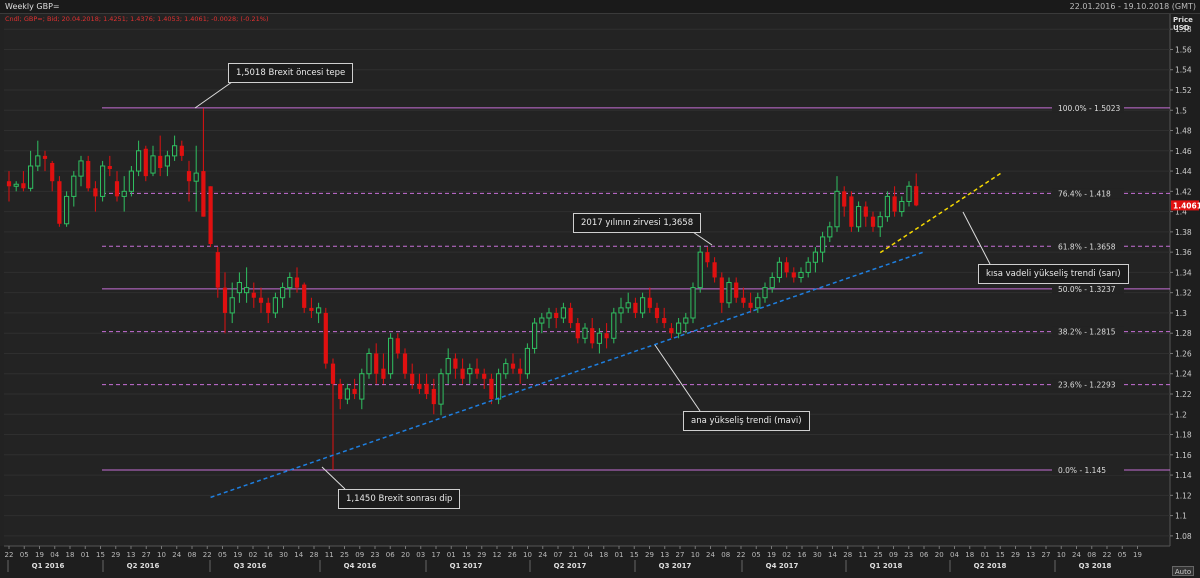 Image resolution: width=1200 pixels, height=578 pixels. I want to click on x-tick-label: 17, so click(436, 555).